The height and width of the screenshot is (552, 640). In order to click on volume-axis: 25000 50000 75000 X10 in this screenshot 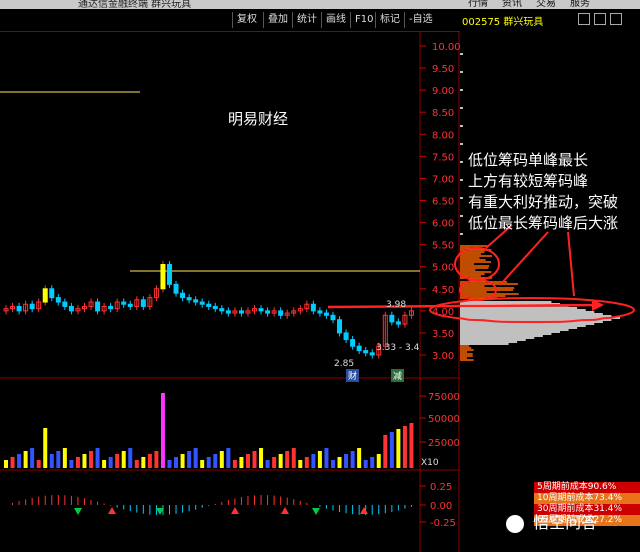, I will do `click(440, 430)`.